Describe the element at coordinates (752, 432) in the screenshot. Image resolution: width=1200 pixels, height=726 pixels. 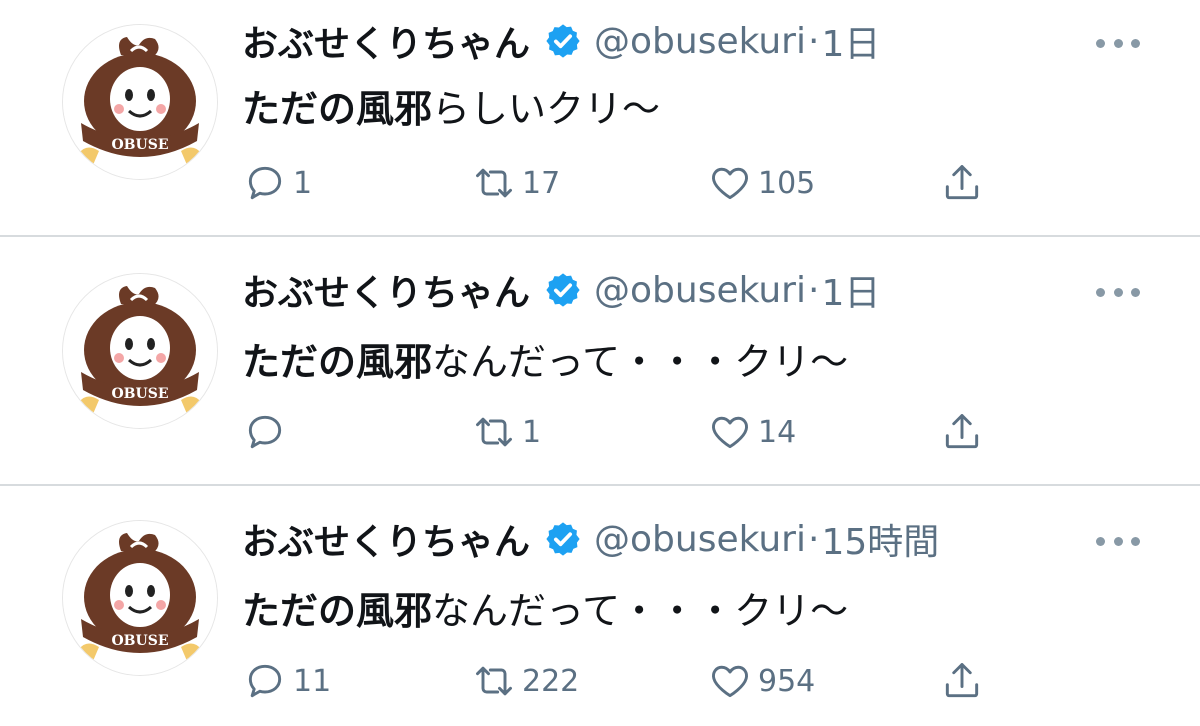
I see `like-button: 14` at that location.